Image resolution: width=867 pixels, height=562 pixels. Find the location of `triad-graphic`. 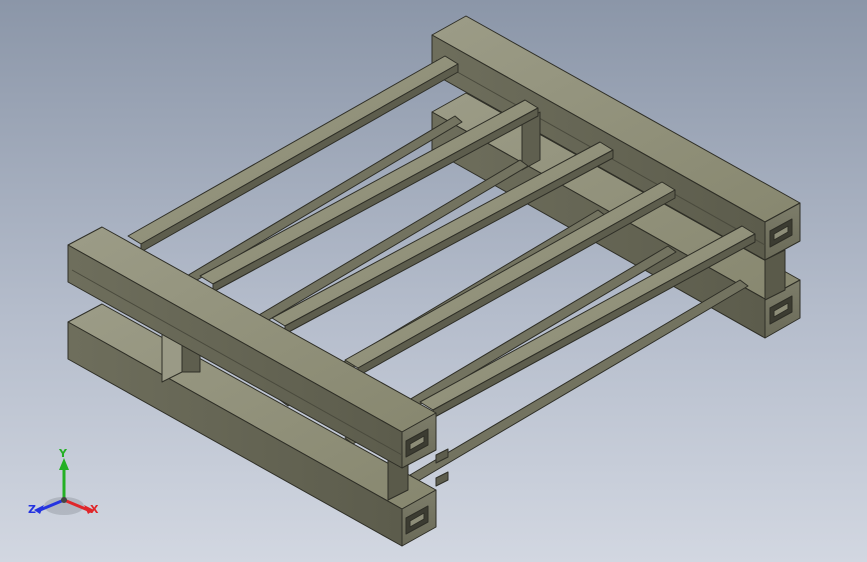

triad-graphic is located at coordinates (64, 486).